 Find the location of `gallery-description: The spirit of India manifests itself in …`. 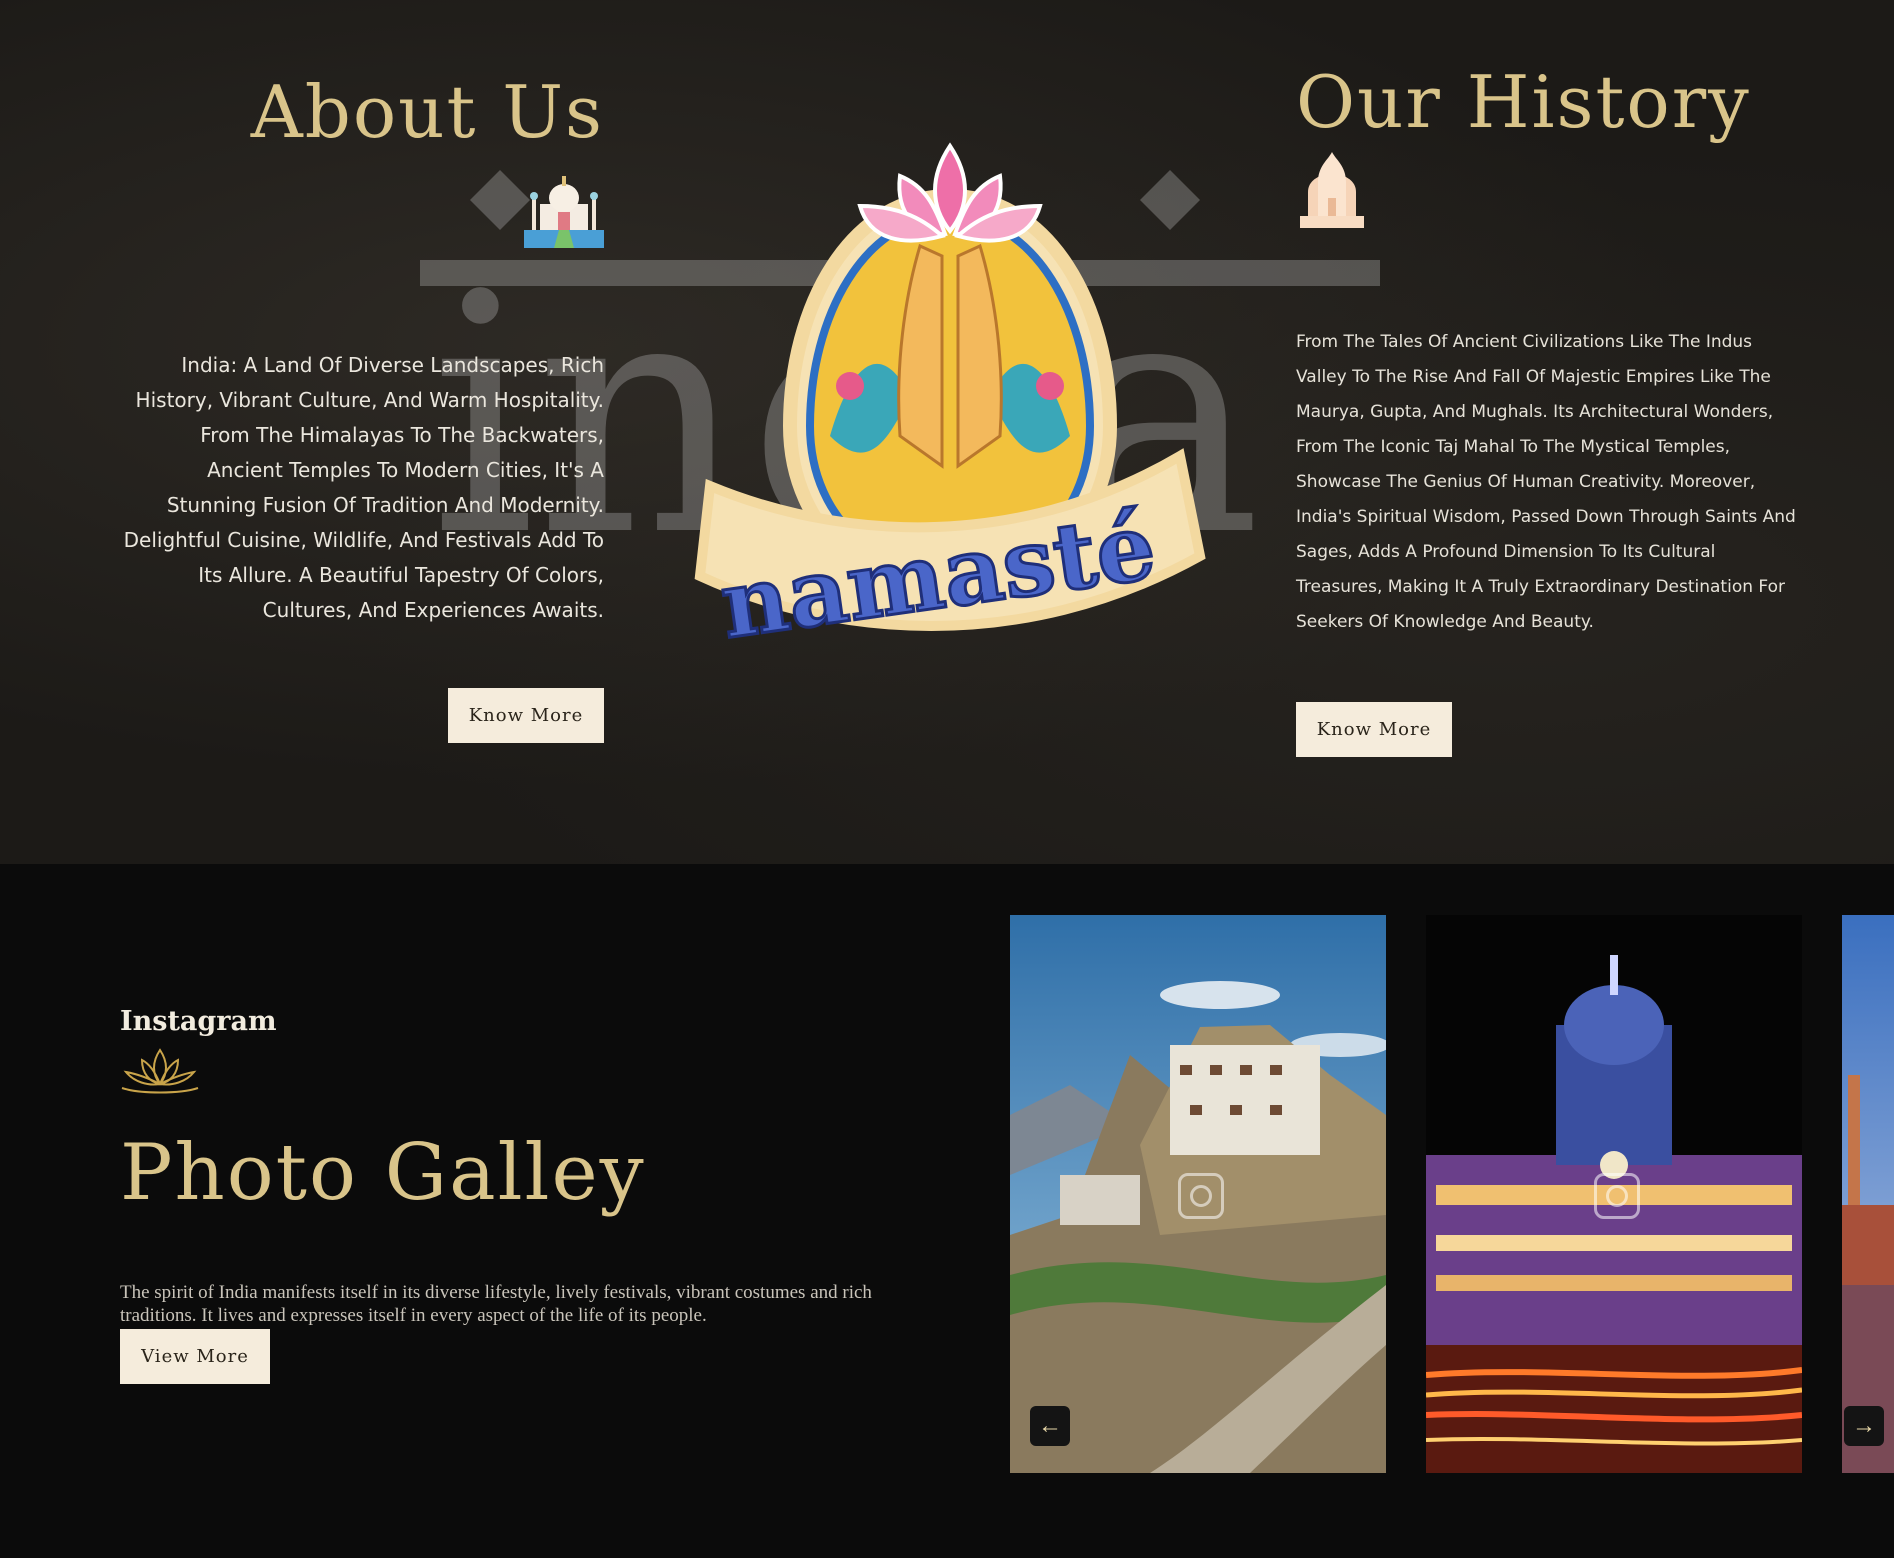

gallery-description: The spirit of India manifests itself in … is located at coordinates (496, 1304).